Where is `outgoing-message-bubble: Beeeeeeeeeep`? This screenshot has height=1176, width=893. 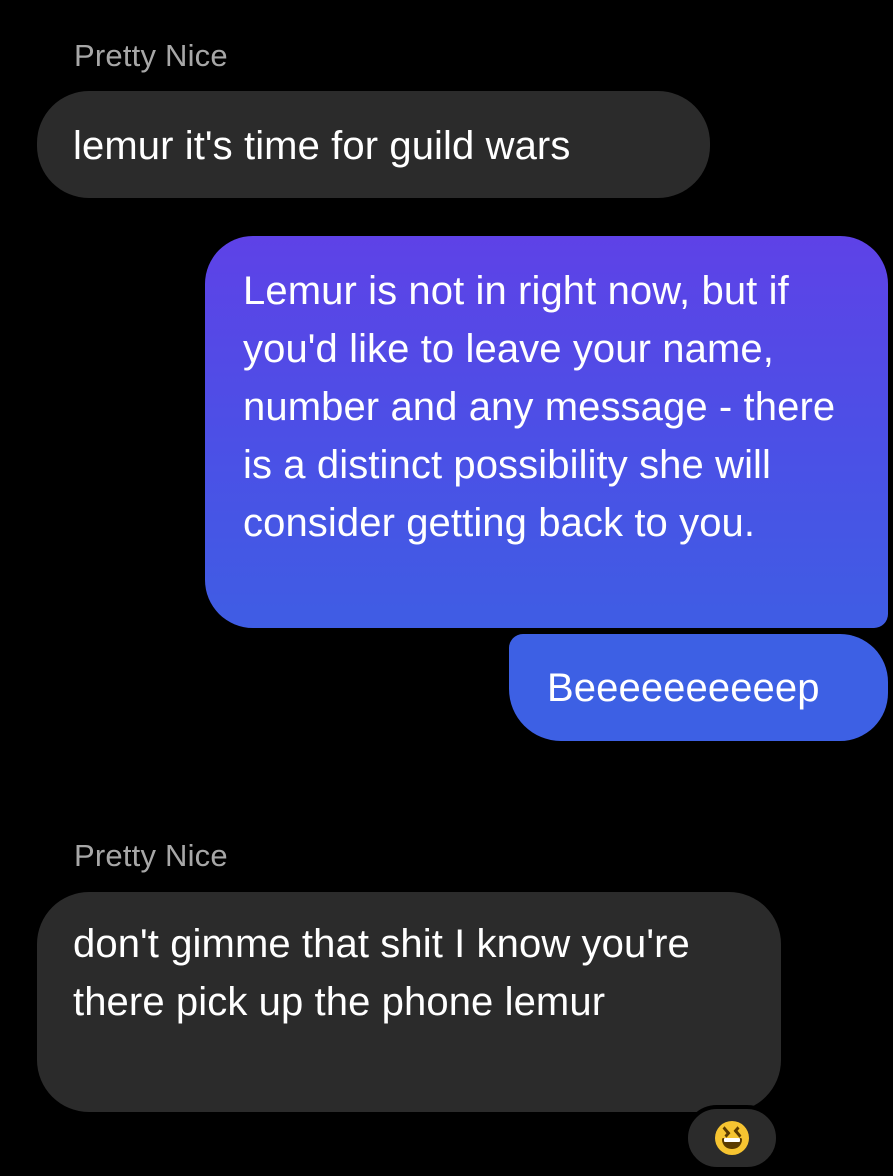 outgoing-message-bubble: Beeeeeeeeeep is located at coordinates (698, 687).